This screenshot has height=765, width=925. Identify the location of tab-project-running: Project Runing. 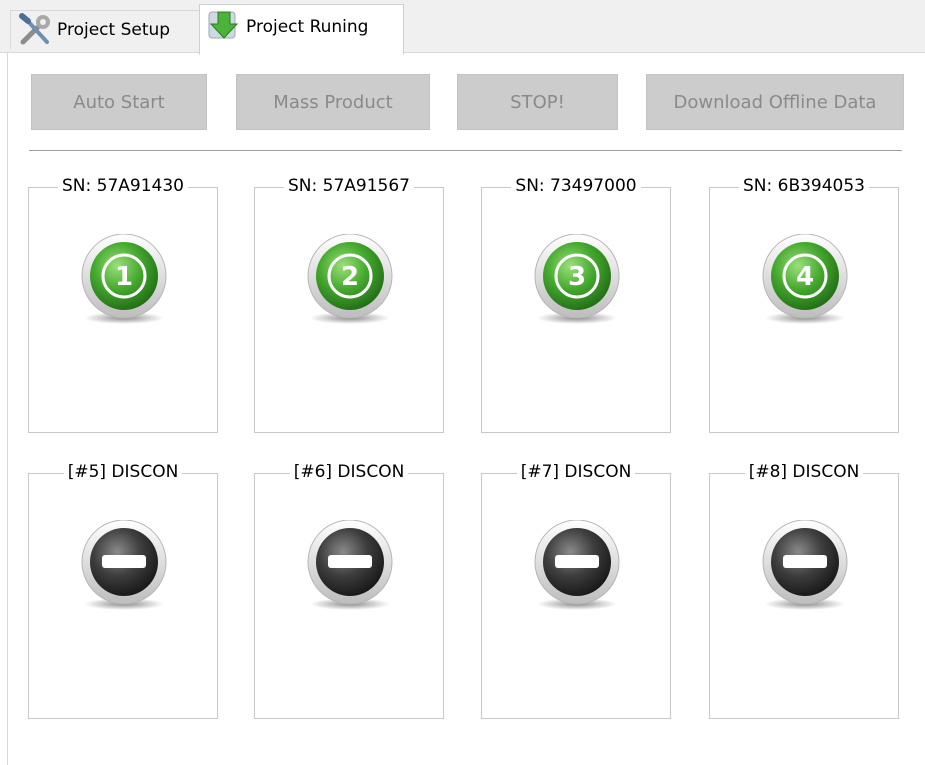
(301, 29).